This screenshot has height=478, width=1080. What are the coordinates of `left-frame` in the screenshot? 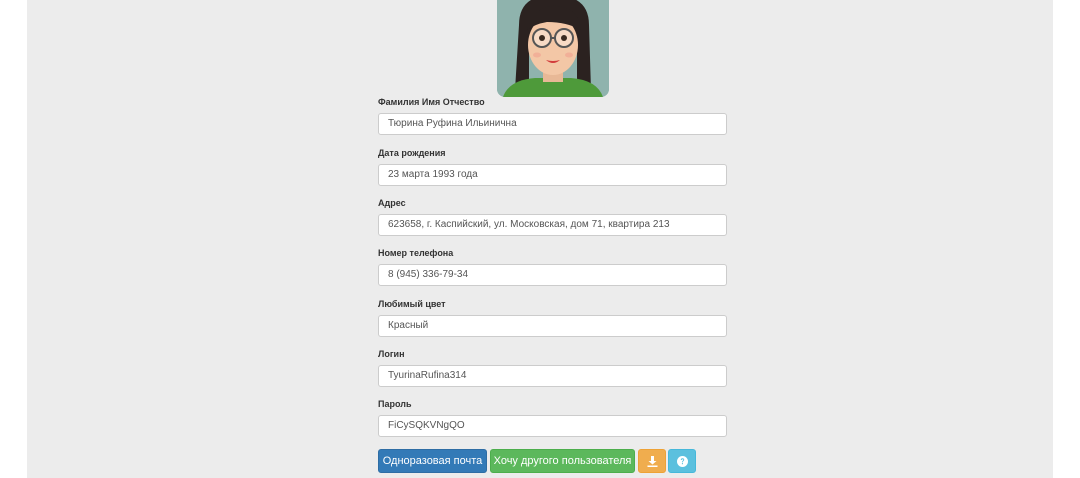 It's located at (13, 239).